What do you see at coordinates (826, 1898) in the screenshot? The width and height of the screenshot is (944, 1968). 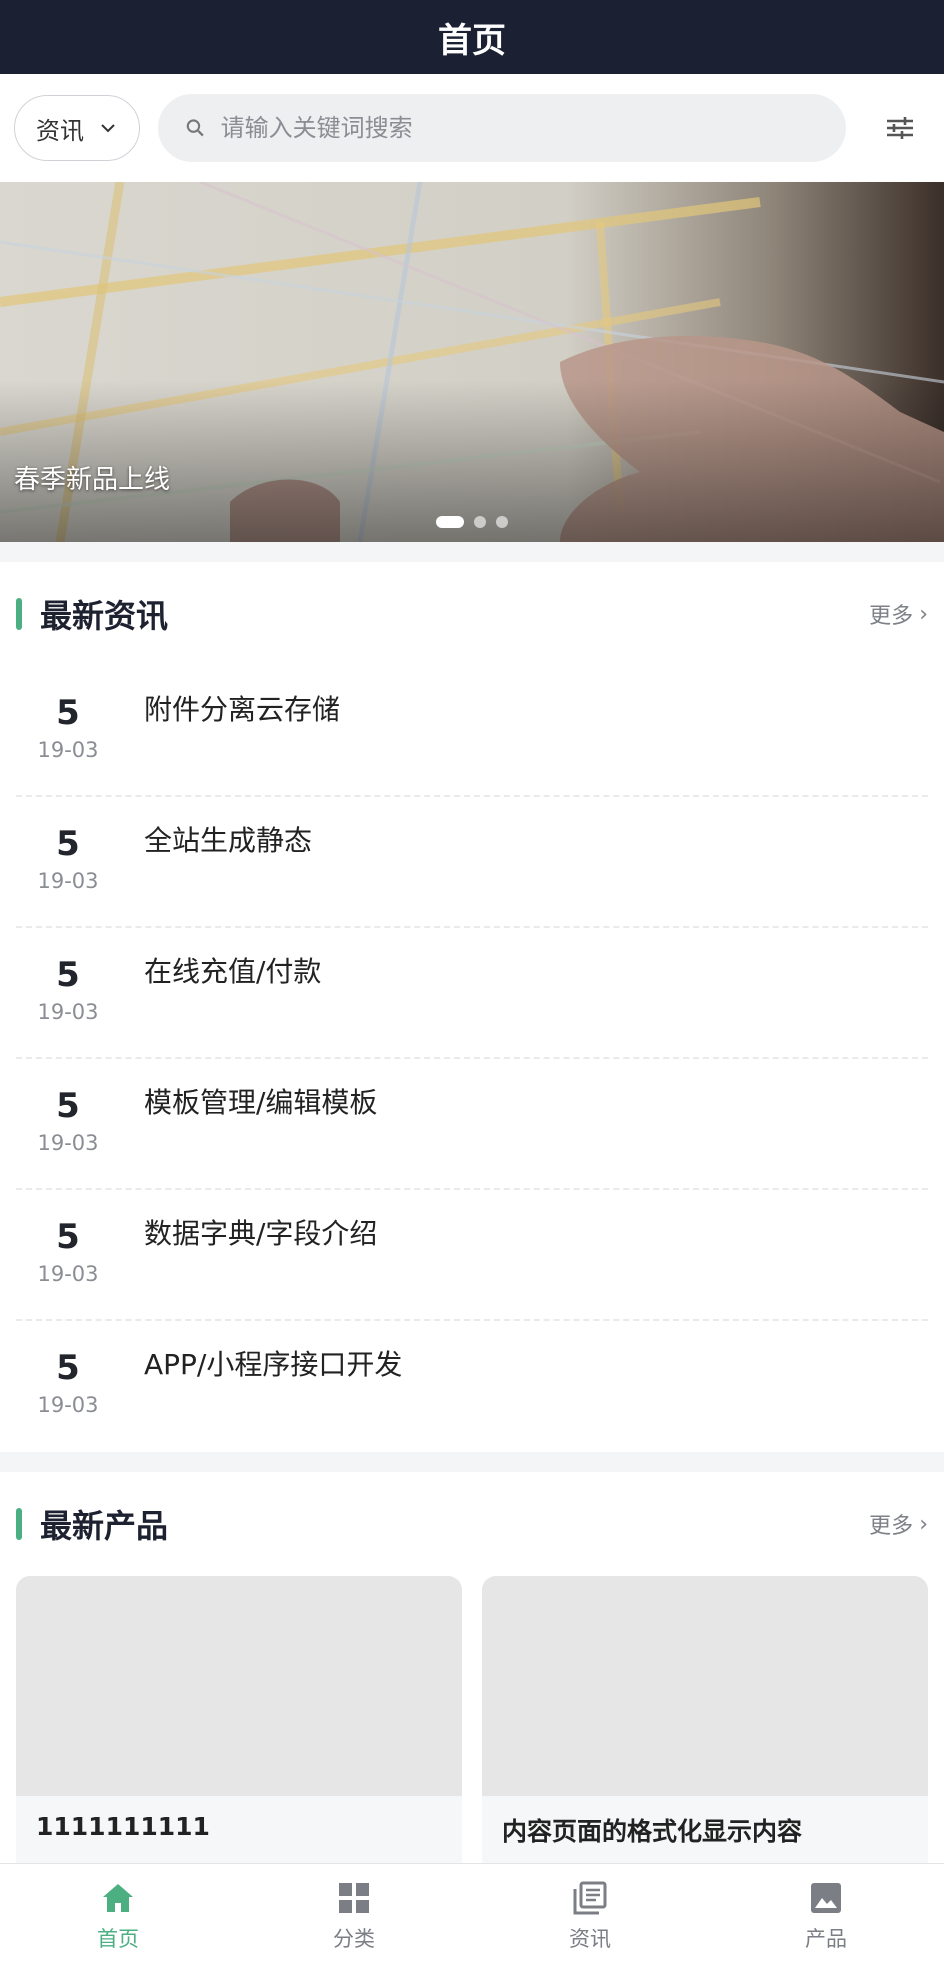 I see `image-icon` at bounding box center [826, 1898].